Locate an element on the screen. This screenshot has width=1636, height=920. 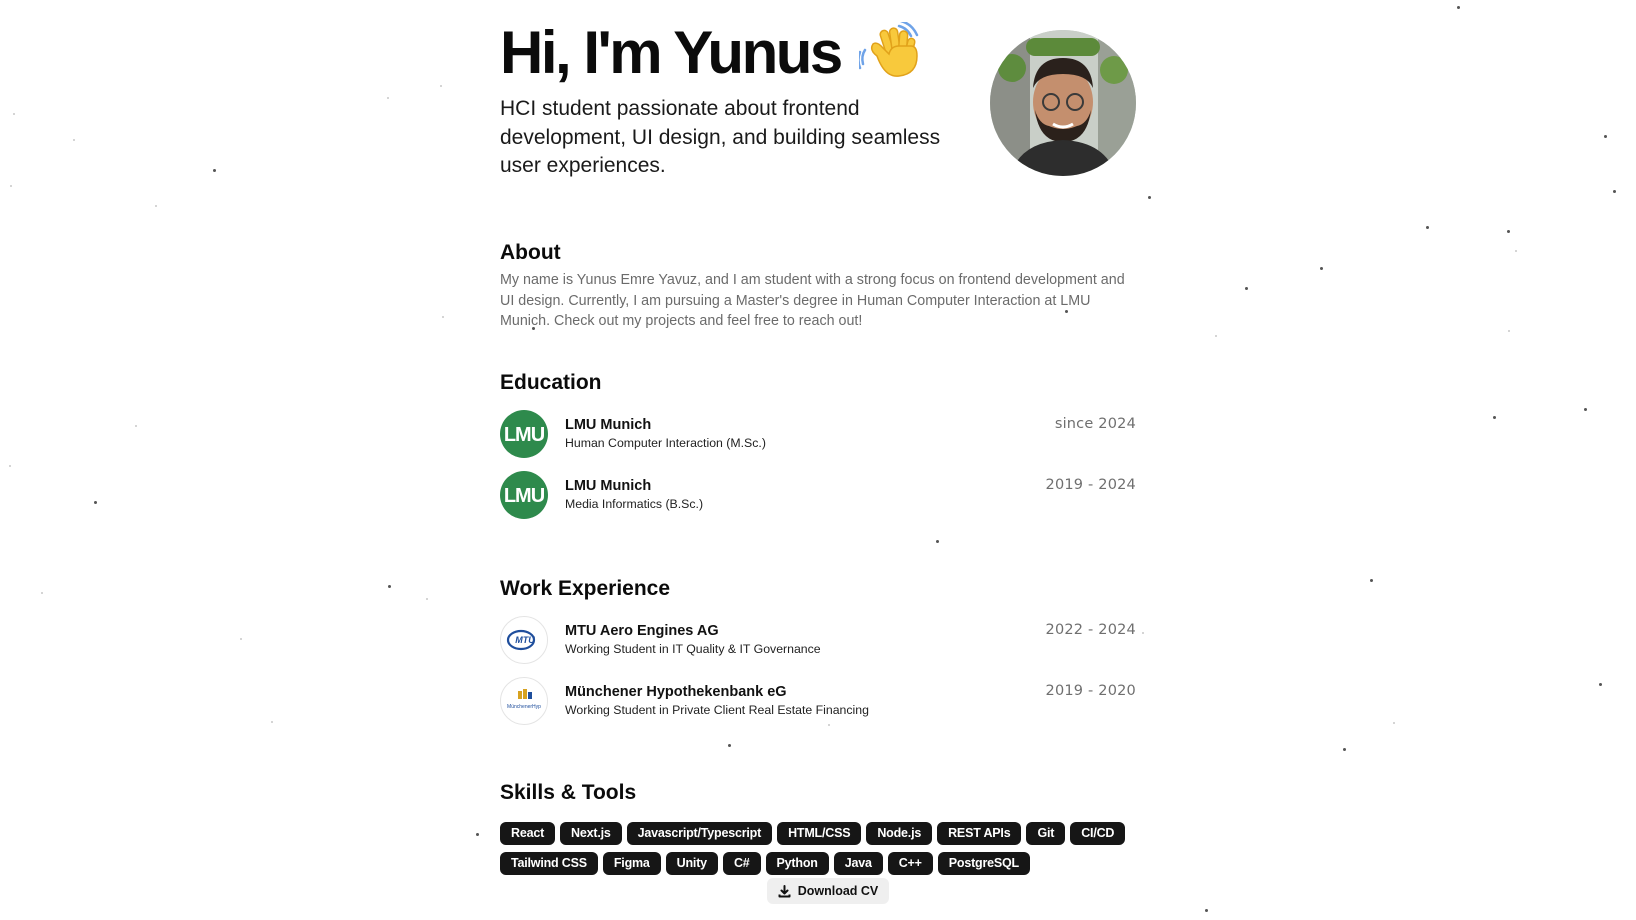
download-icon is located at coordinates (784, 890).